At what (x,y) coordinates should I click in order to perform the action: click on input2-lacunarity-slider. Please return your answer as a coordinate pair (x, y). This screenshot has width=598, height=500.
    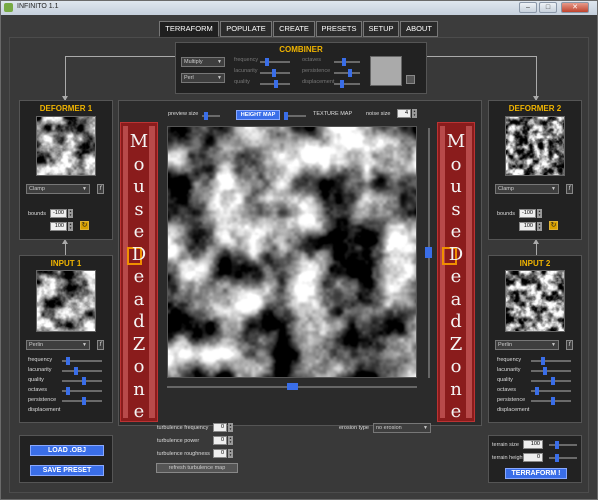
    Looking at the image, I should click on (551, 371).